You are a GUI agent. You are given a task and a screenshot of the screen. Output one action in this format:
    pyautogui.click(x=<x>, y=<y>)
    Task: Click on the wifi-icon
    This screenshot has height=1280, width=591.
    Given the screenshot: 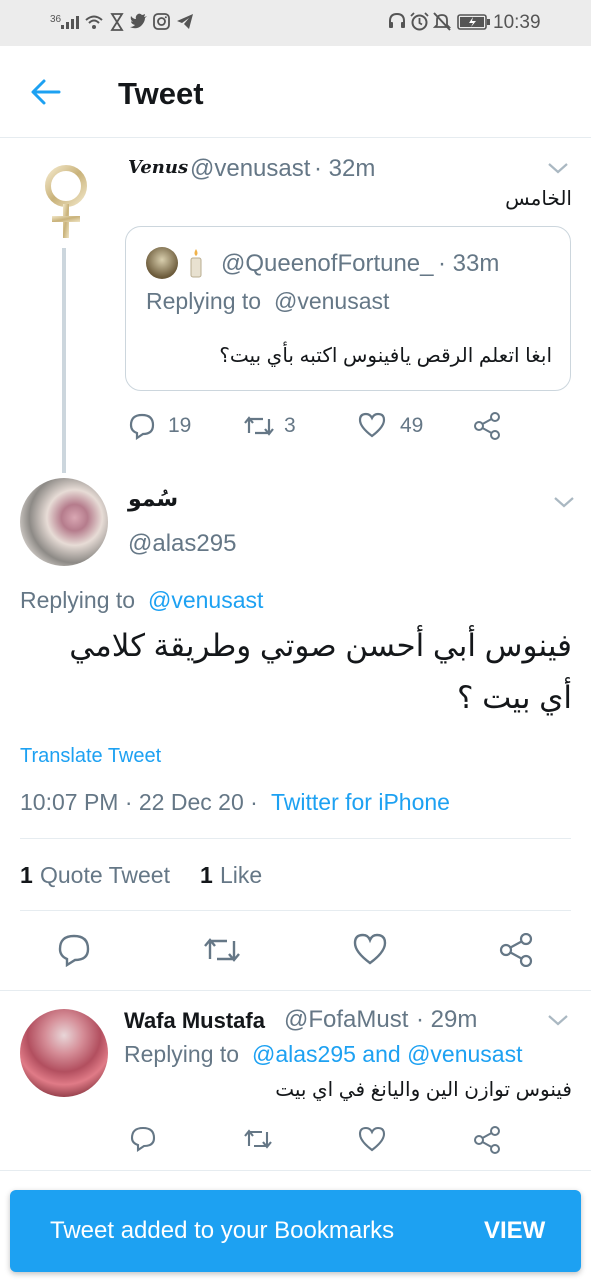 What is the action you would take?
    pyautogui.click(x=94, y=22)
    